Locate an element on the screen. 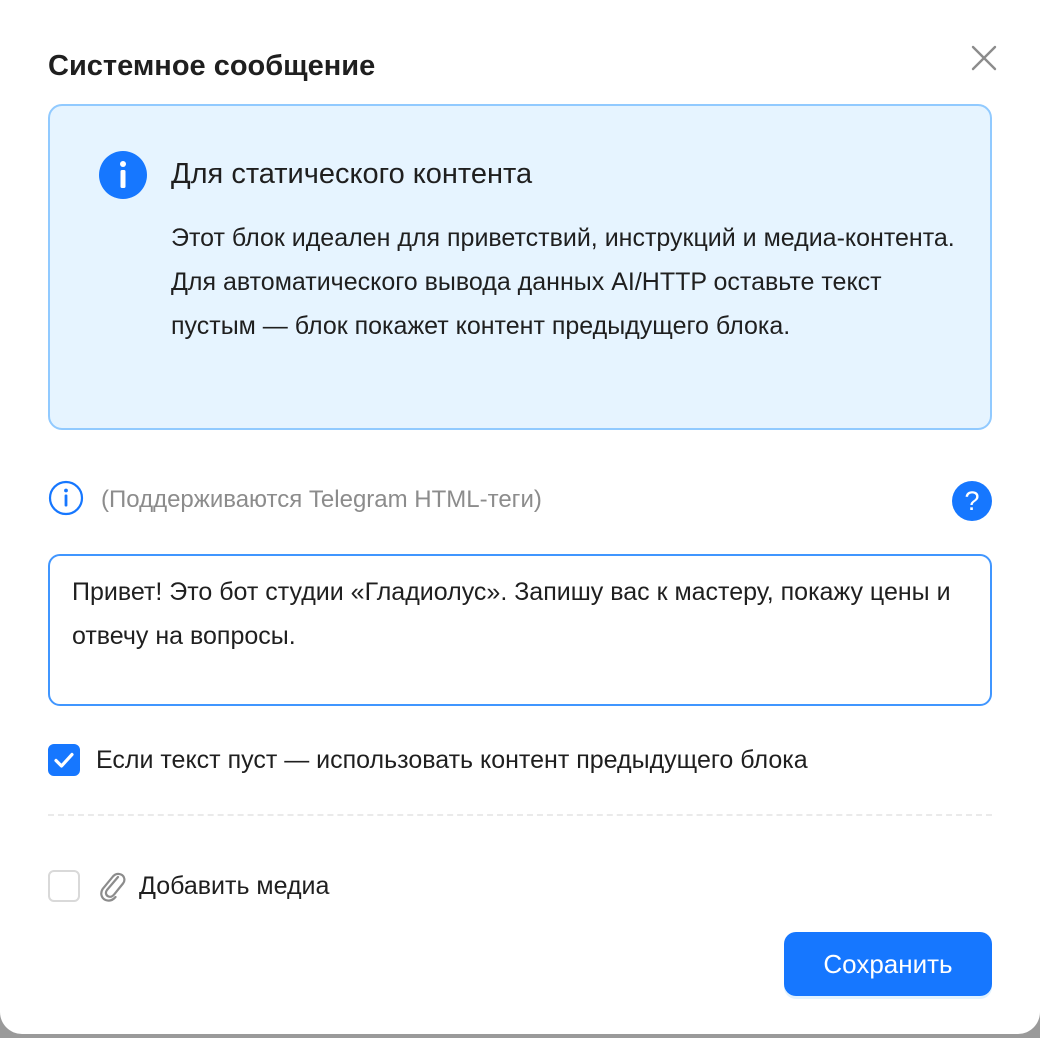 This screenshot has height=1038, width=1040. help-button: ? is located at coordinates (972, 501).